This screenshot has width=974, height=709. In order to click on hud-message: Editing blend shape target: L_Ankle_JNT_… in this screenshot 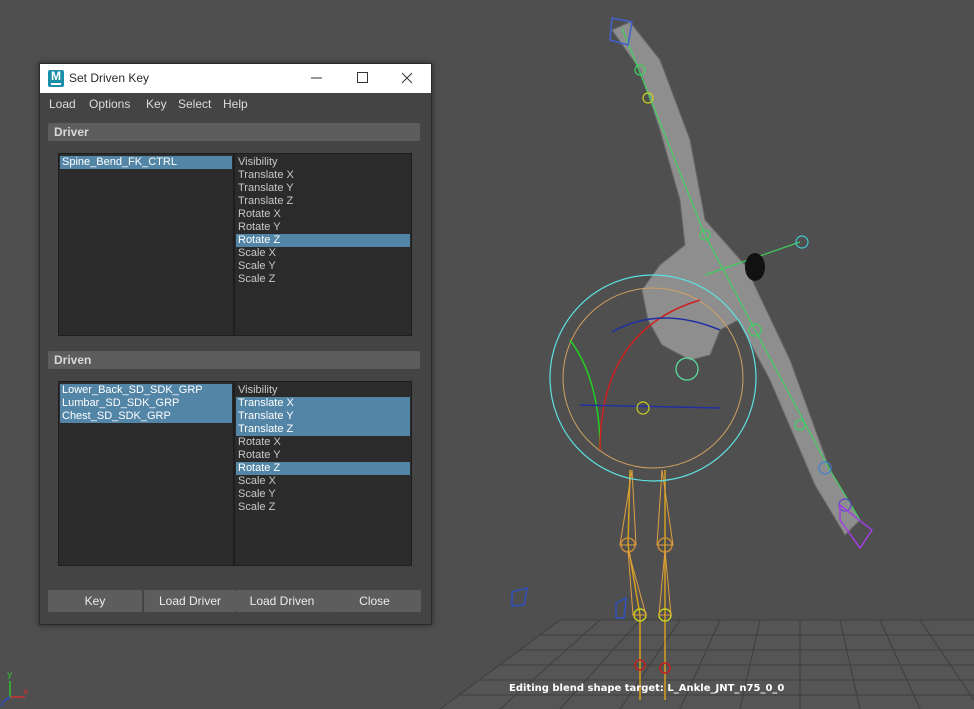, I will do `click(647, 688)`.